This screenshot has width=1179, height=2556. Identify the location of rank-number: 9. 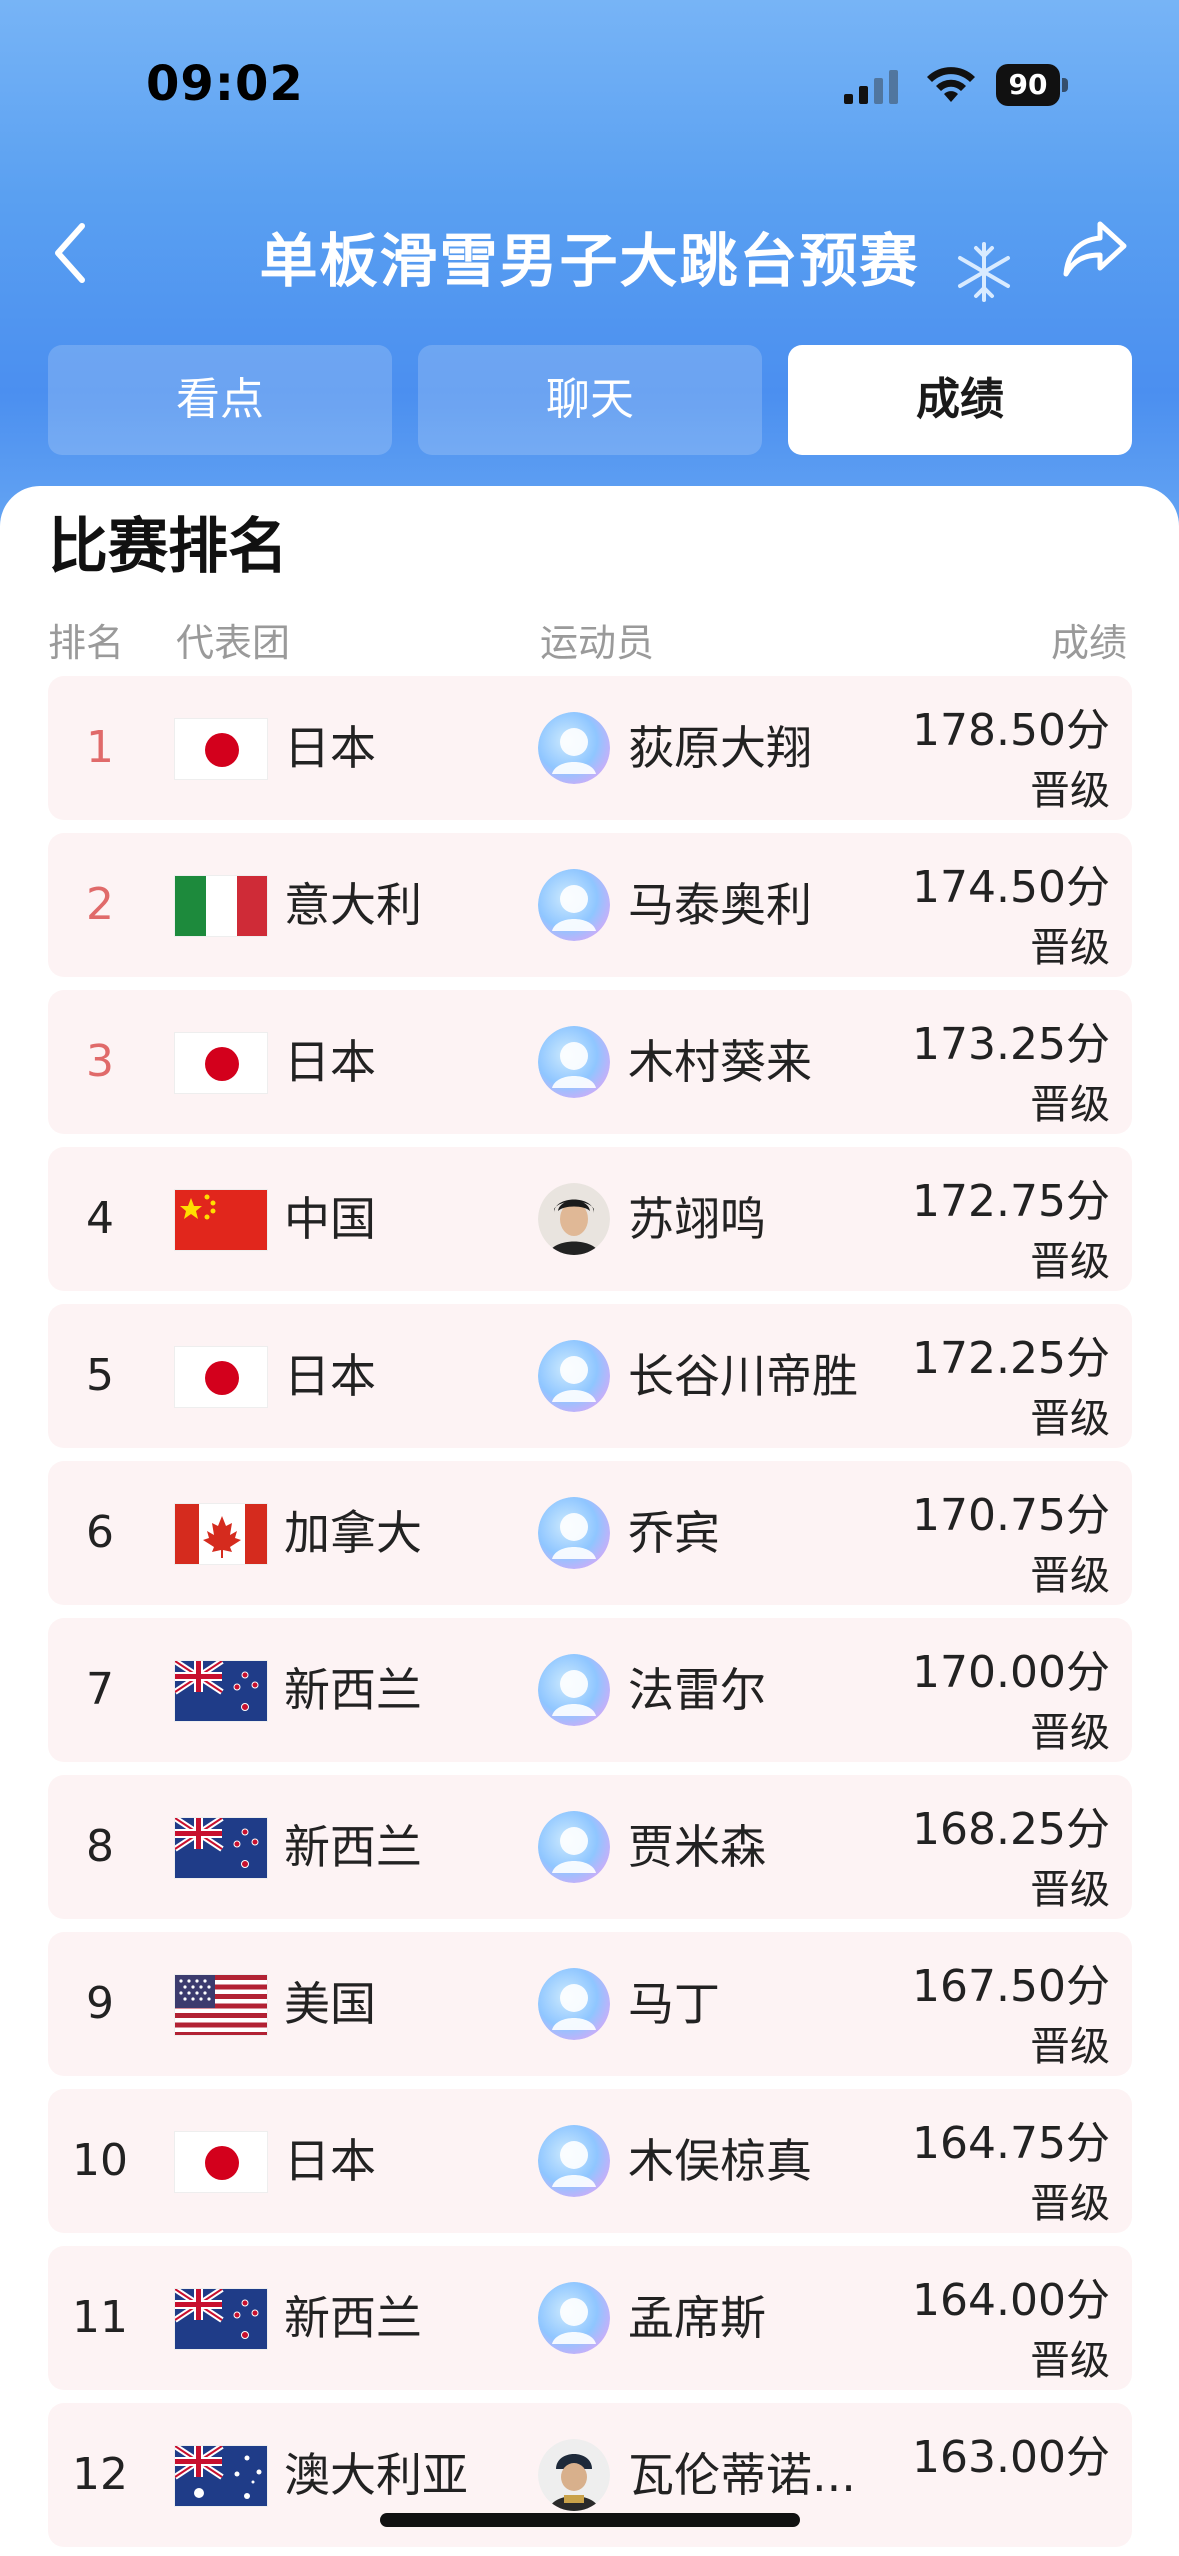
(100, 2003).